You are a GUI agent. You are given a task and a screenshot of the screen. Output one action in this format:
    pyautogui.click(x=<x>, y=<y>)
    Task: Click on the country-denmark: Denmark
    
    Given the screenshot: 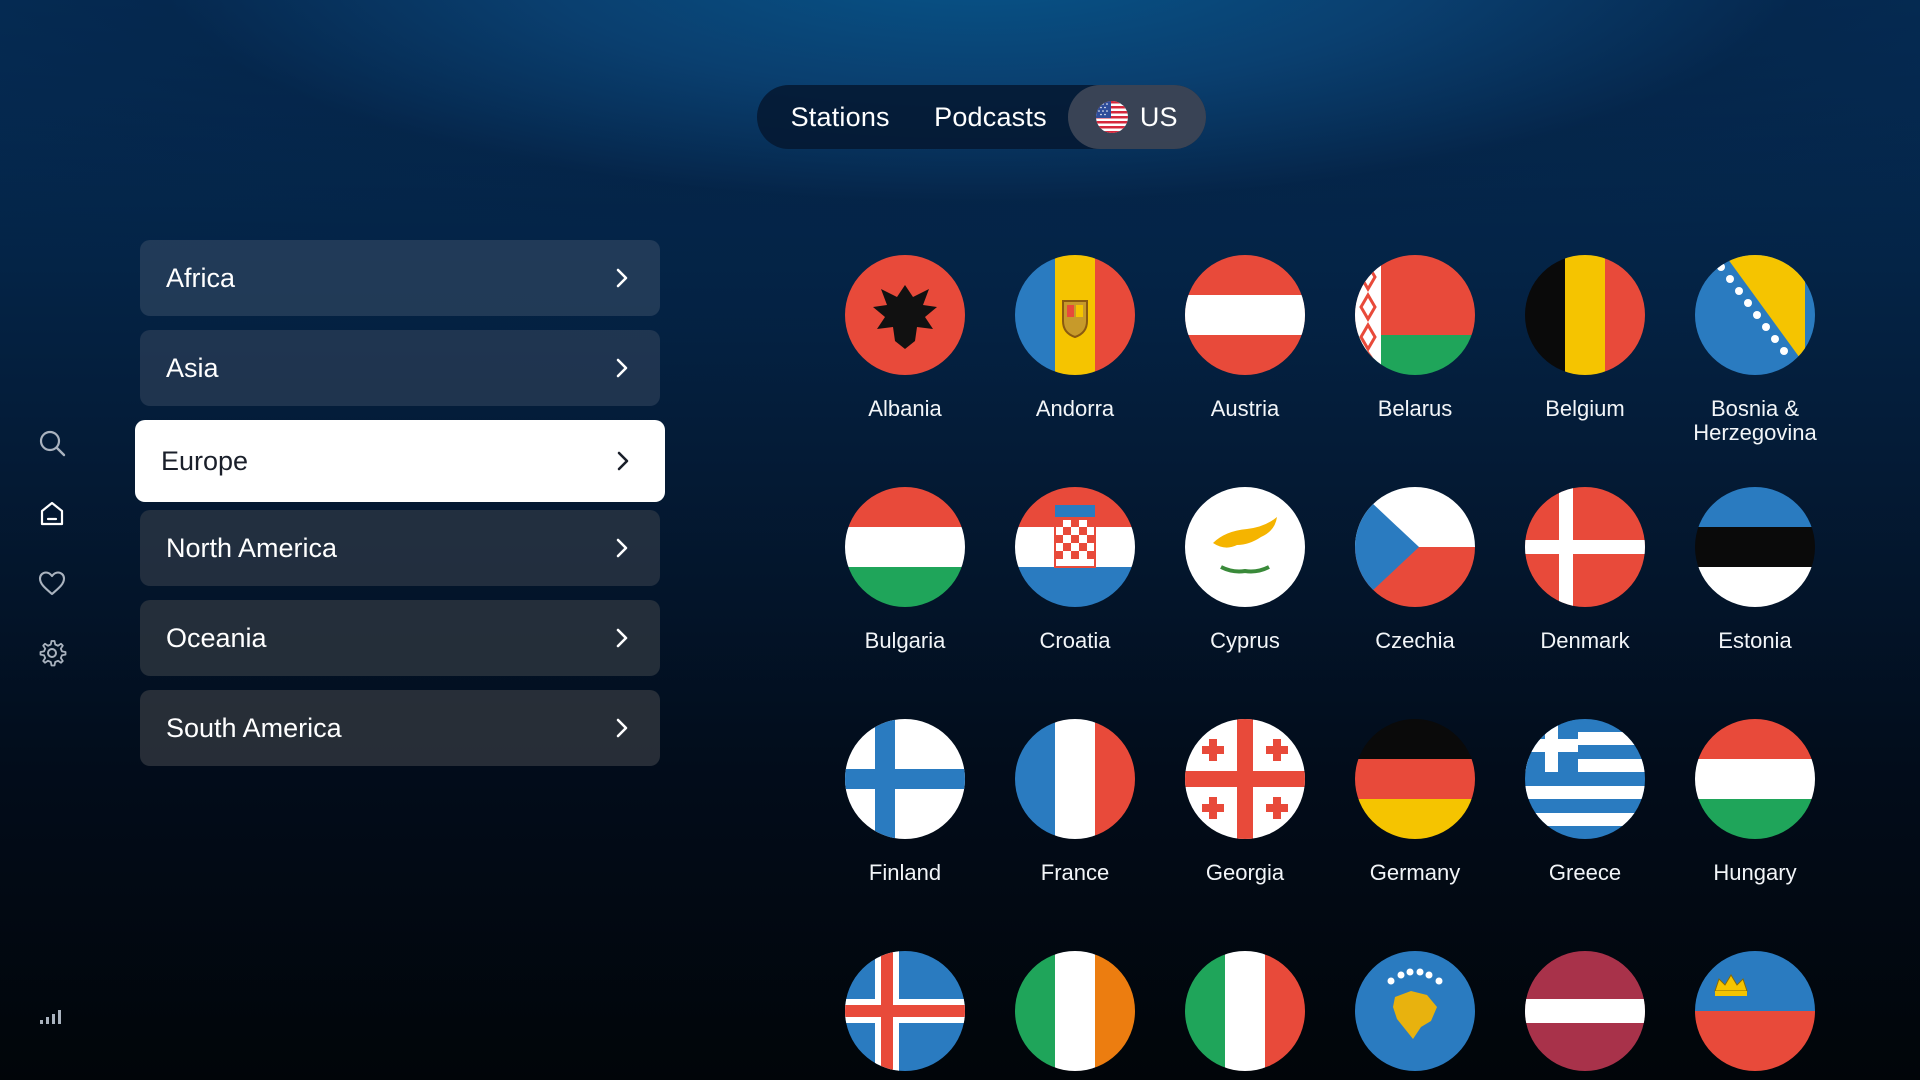 What is the action you would take?
    pyautogui.click(x=1585, y=570)
    